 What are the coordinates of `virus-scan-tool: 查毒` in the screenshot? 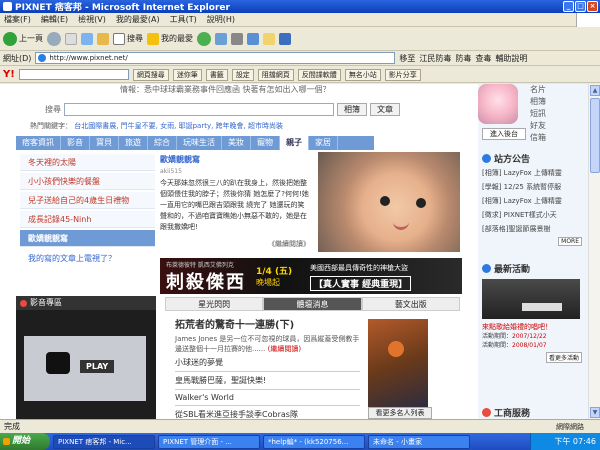 It's located at (483, 58).